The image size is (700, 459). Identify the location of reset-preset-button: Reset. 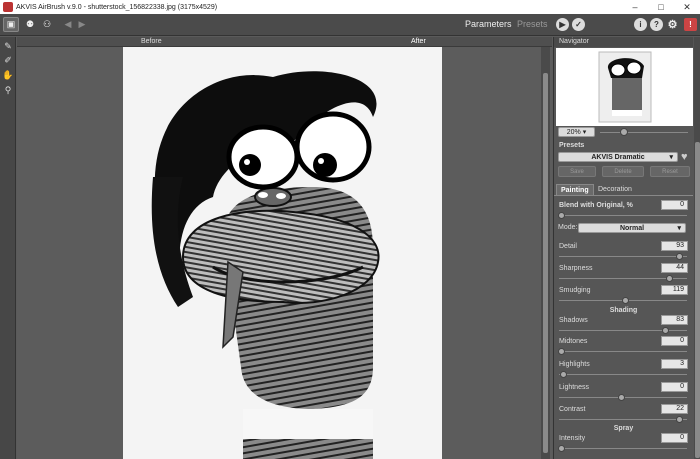
(670, 171).